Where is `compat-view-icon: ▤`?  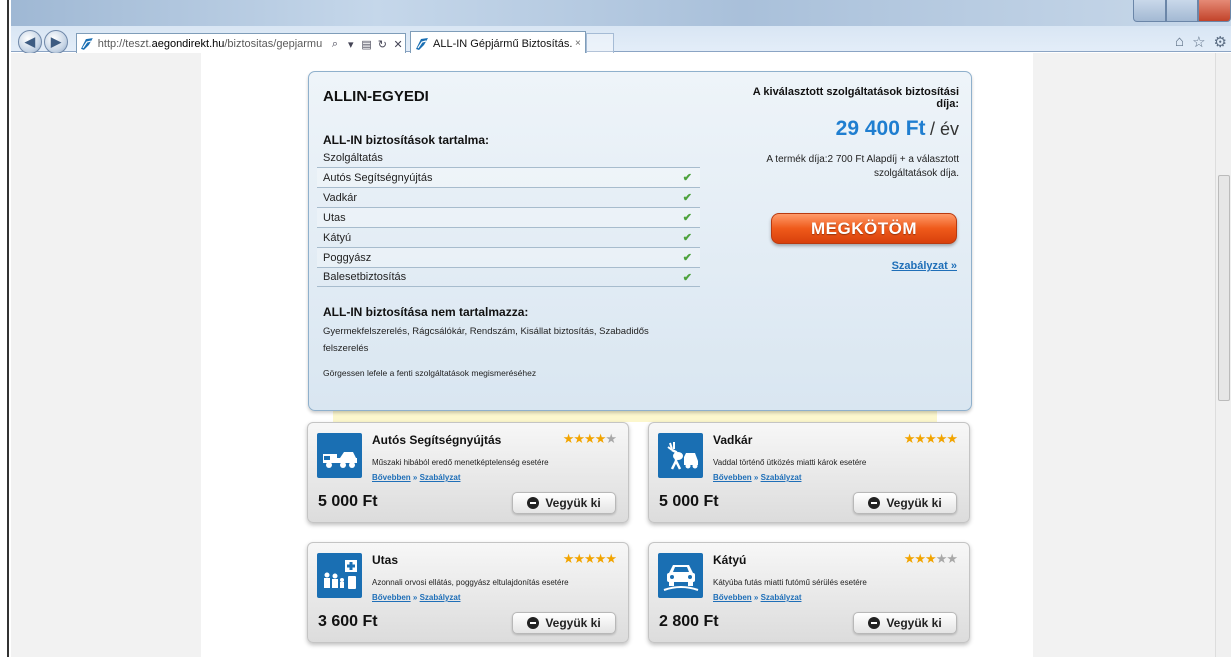
compat-view-icon: ▤ is located at coordinates (367, 44).